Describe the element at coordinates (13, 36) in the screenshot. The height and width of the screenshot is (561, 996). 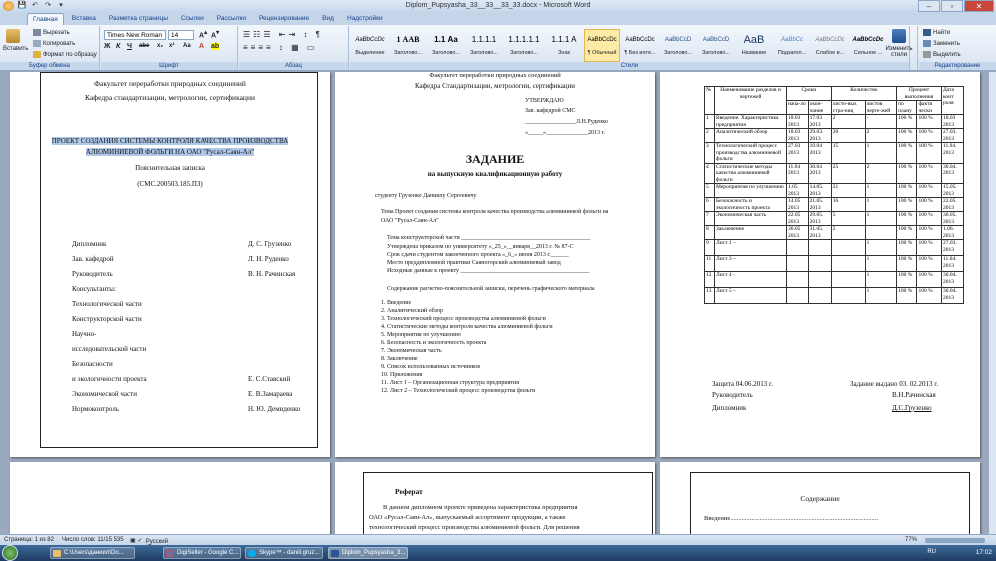
I see `paste-icon` at that location.